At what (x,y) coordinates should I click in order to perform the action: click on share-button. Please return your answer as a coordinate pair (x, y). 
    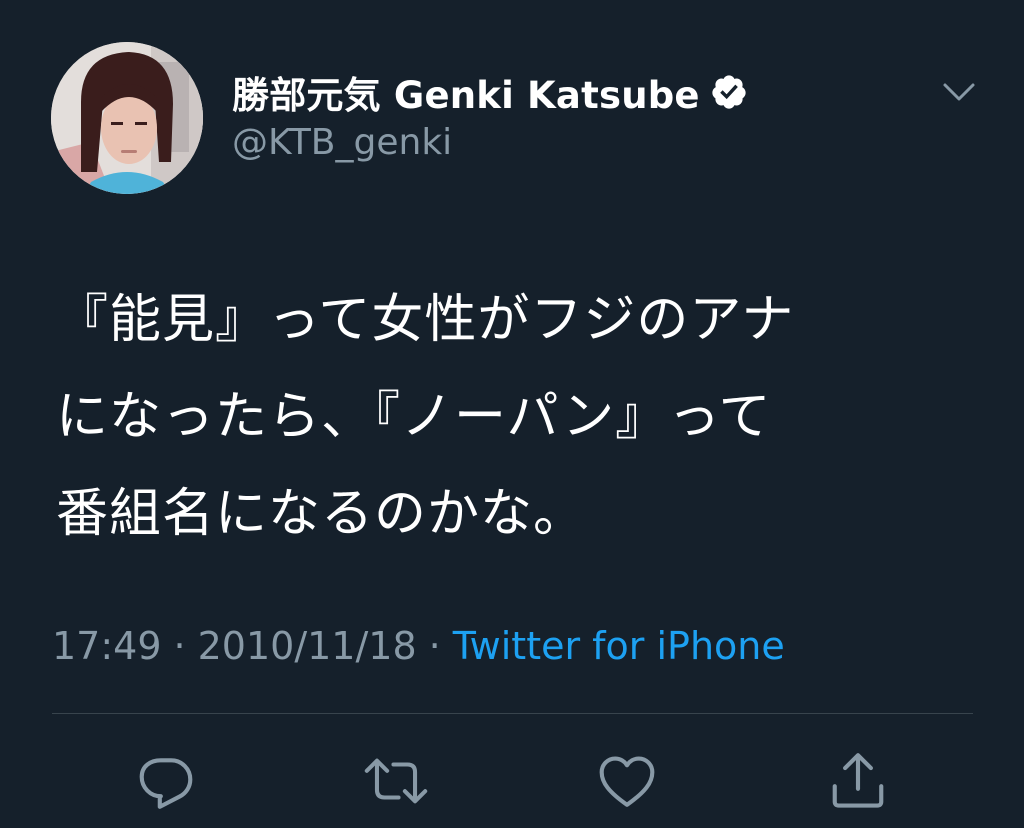
    Looking at the image, I should click on (858, 781).